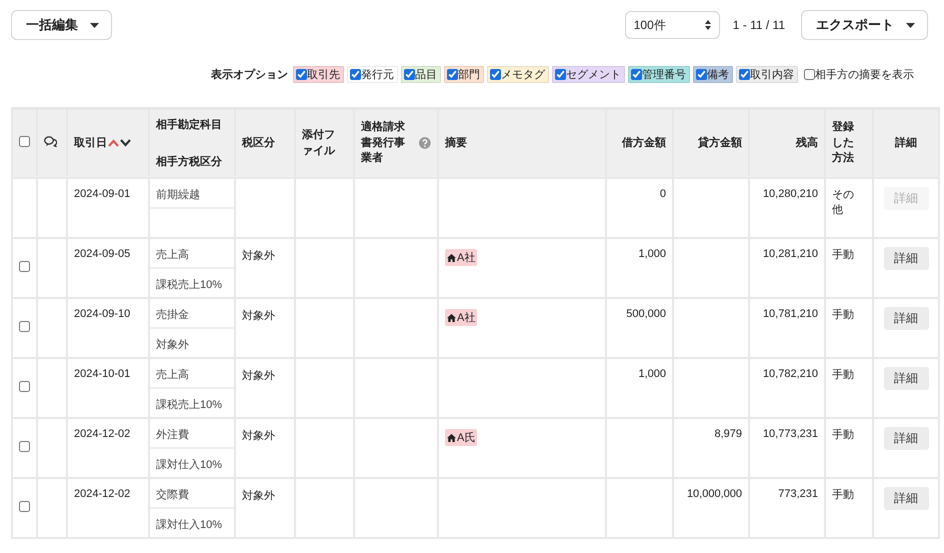 The height and width of the screenshot is (553, 944). What do you see at coordinates (102, 194) in the screenshot?
I see `date-cell: 2024-09-01` at bounding box center [102, 194].